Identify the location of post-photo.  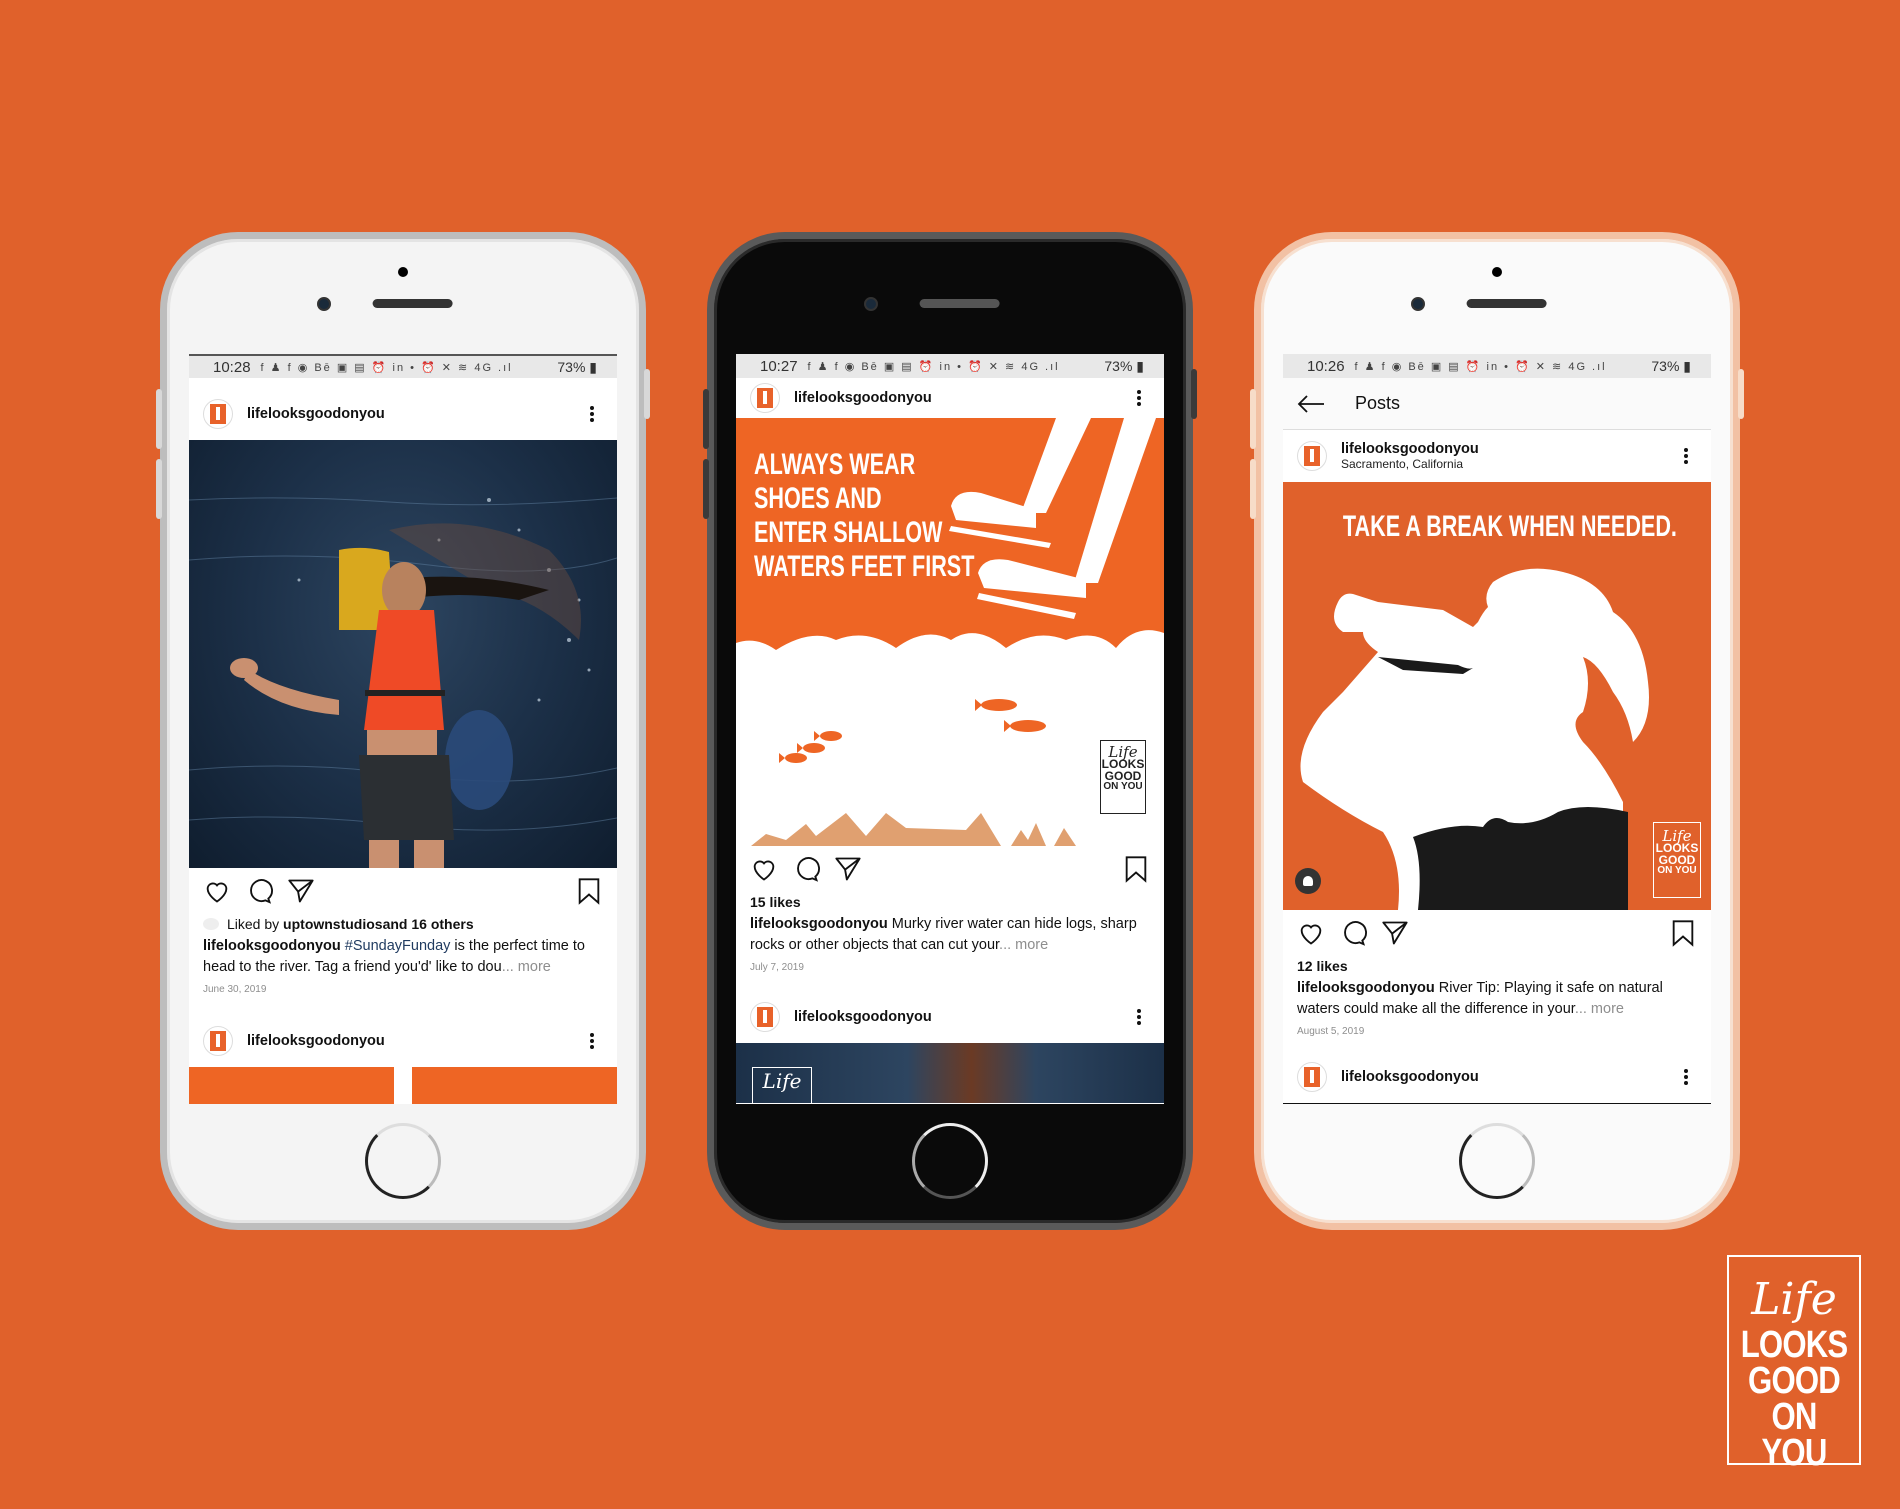
(403, 654).